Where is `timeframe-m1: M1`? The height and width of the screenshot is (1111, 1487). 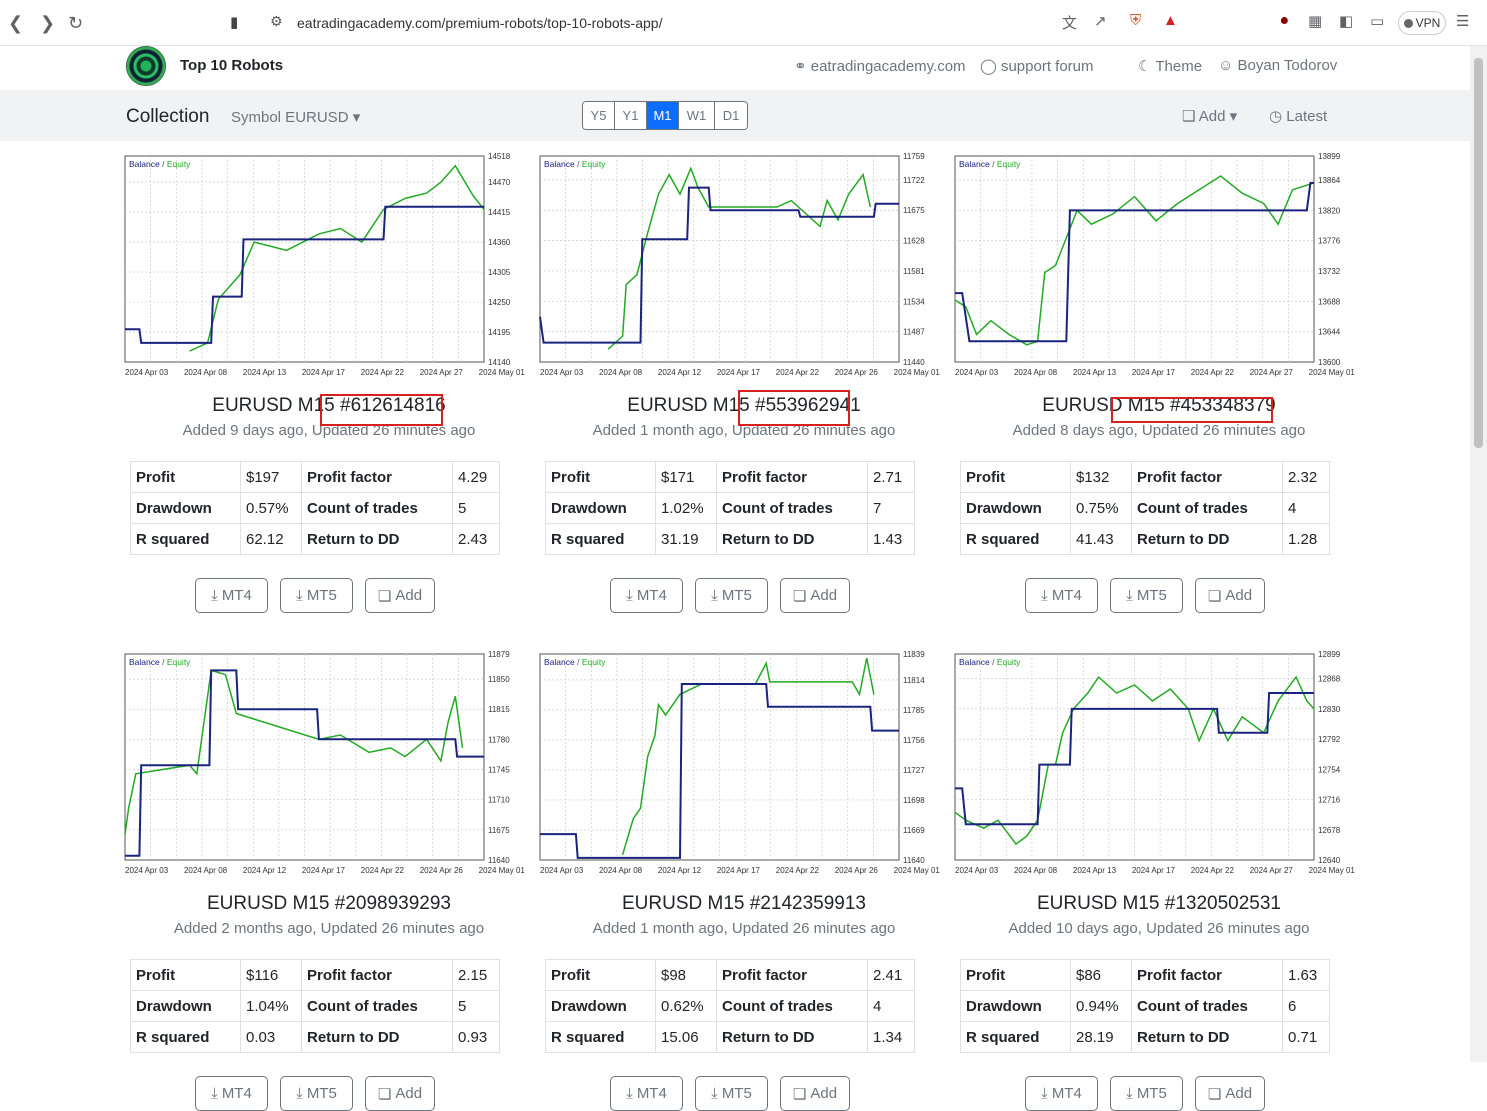
timeframe-m1: M1 is located at coordinates (663, 115).